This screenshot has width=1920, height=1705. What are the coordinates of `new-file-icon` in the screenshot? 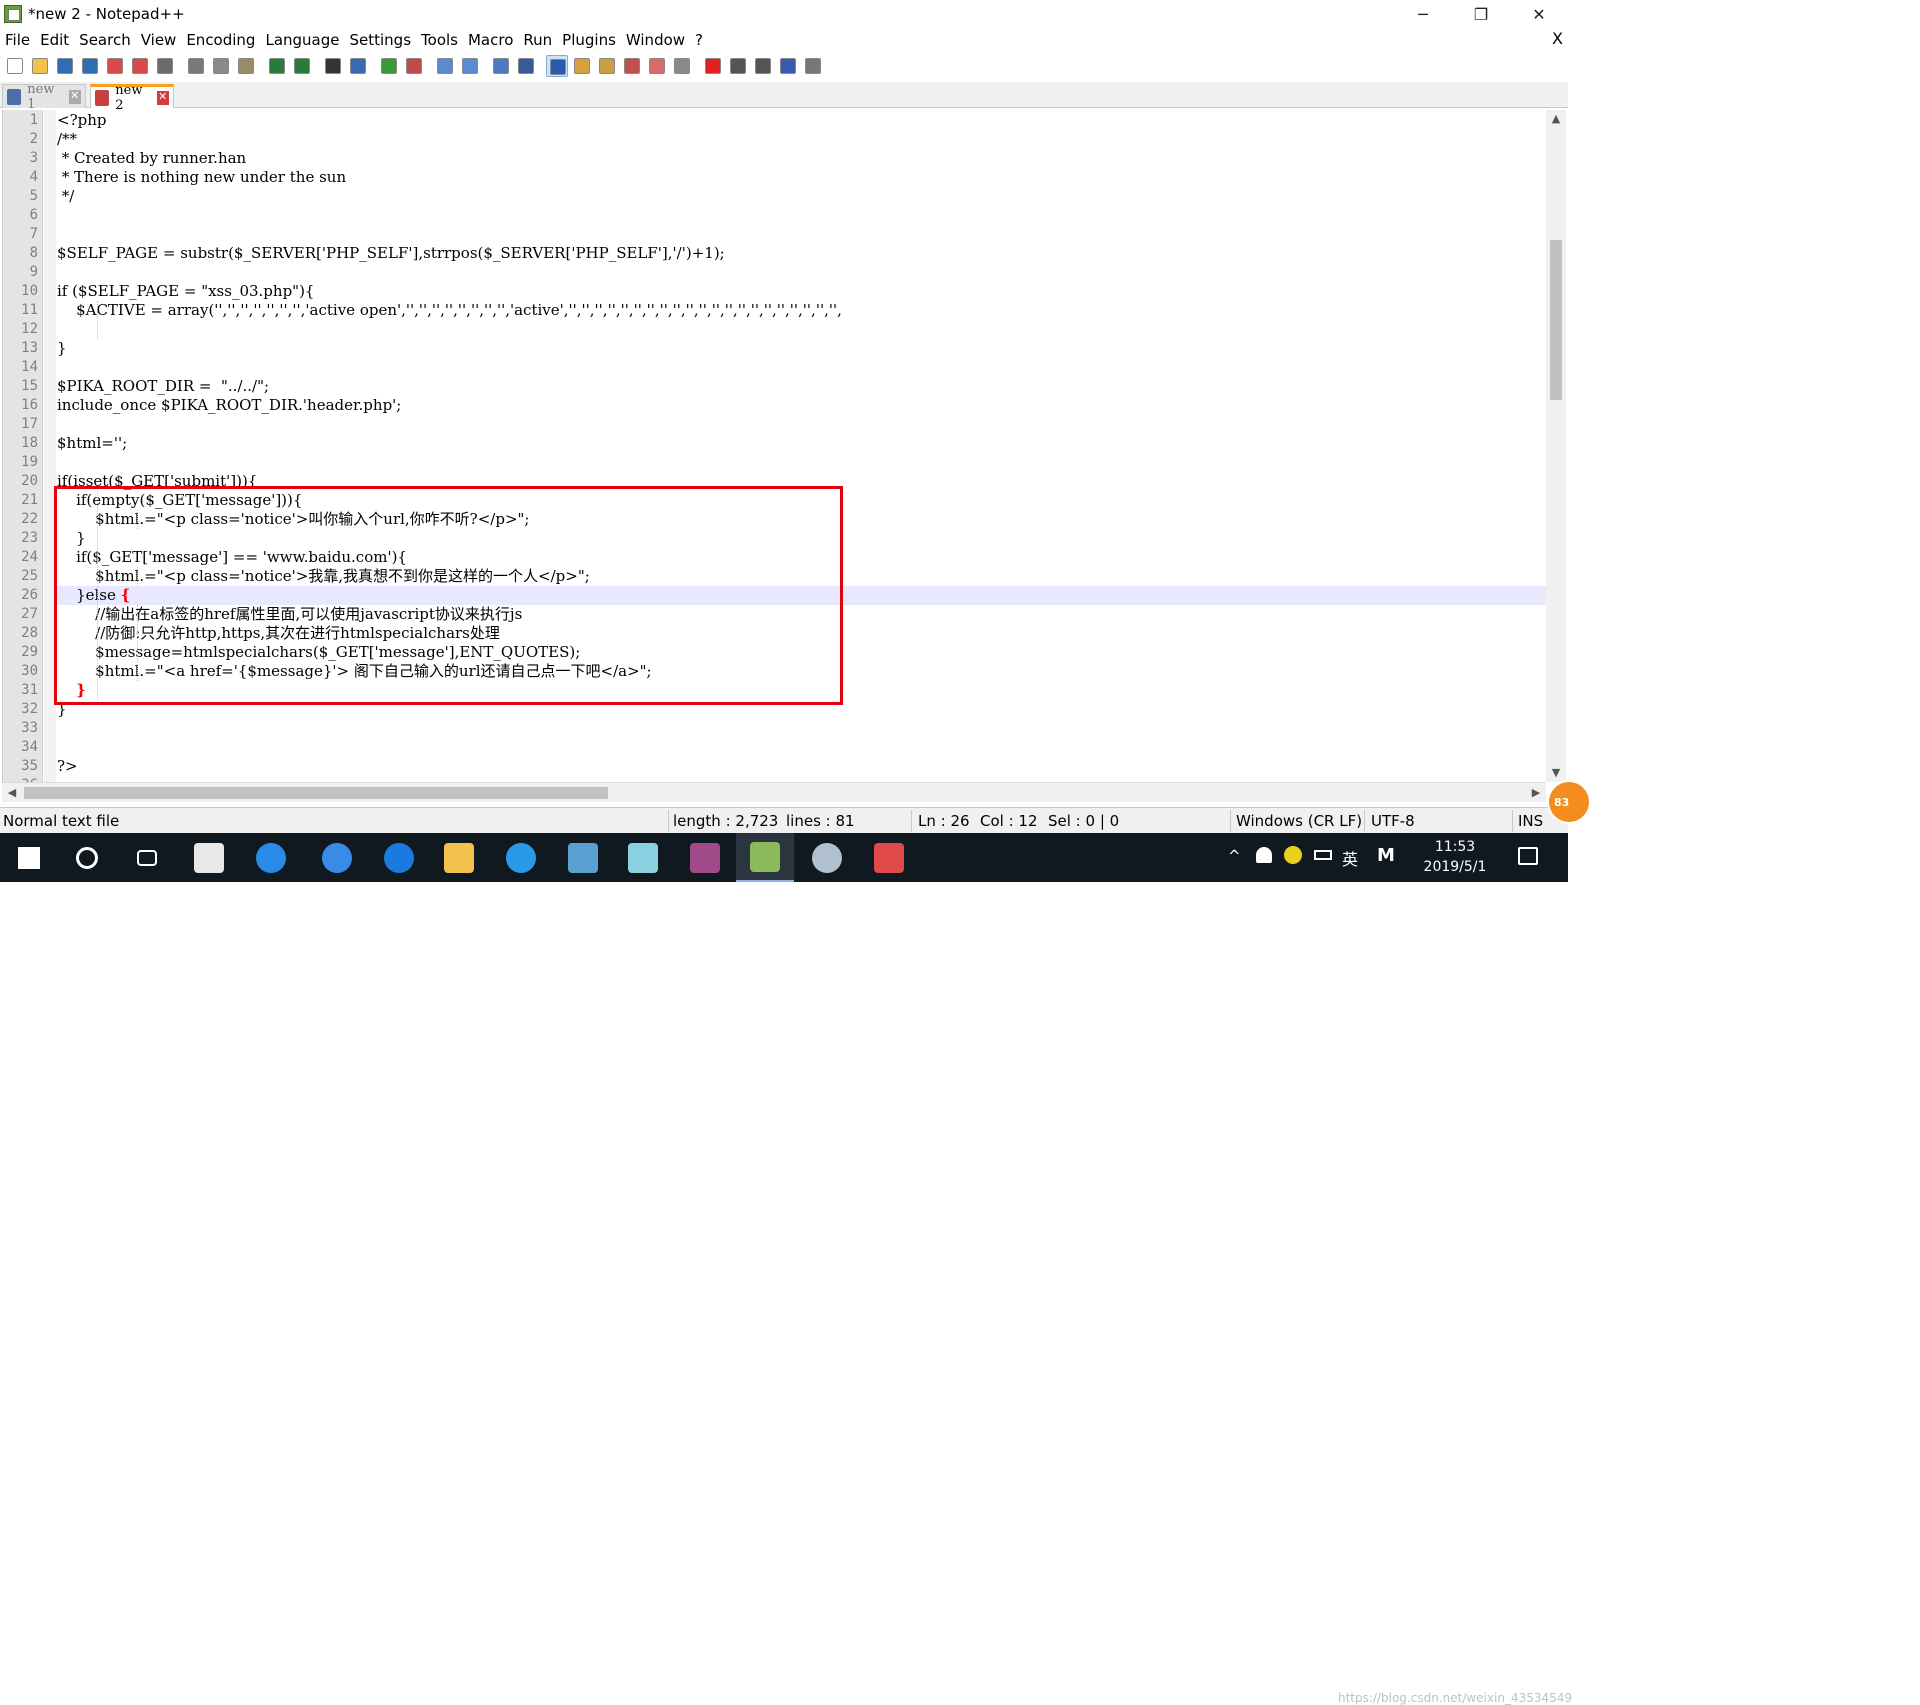 It's located at (15, 66).